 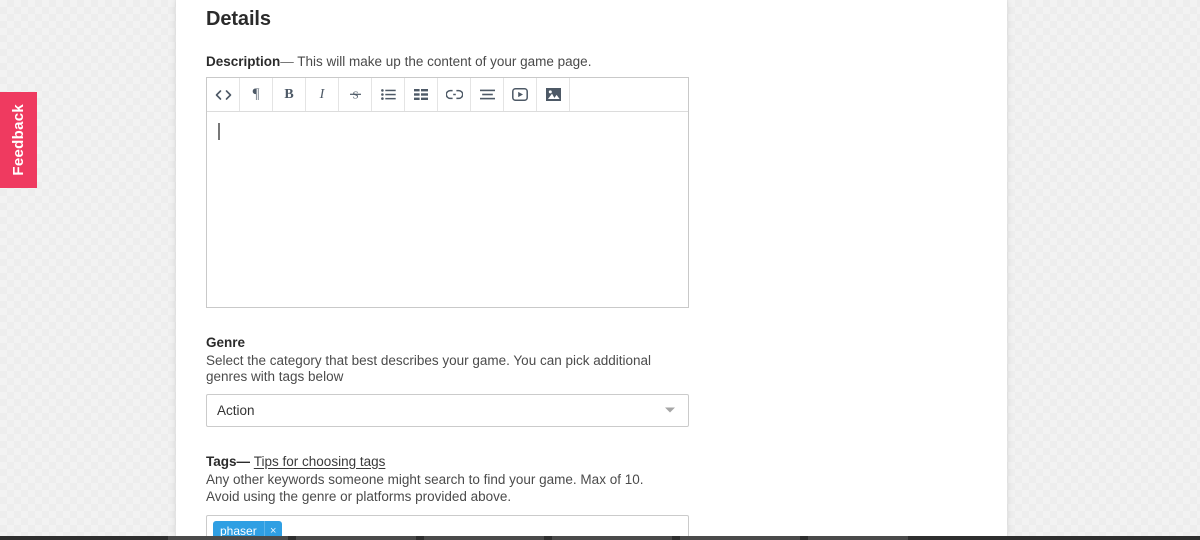 What do you see at coordinates (487, 94) in the screenshot?
I see `align-icon` at bounding box center [487, 94].